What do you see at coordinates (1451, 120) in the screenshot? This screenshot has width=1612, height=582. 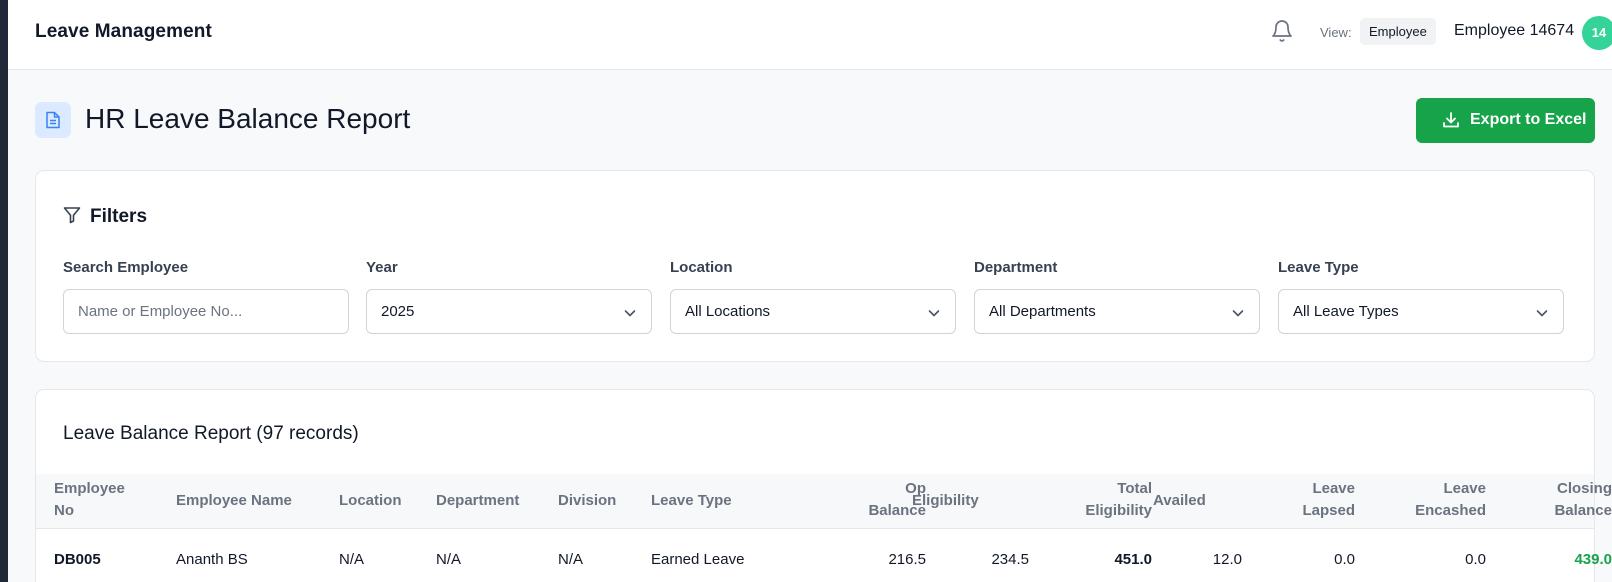 I see `download-icon` at bounding box center [1451, 120].